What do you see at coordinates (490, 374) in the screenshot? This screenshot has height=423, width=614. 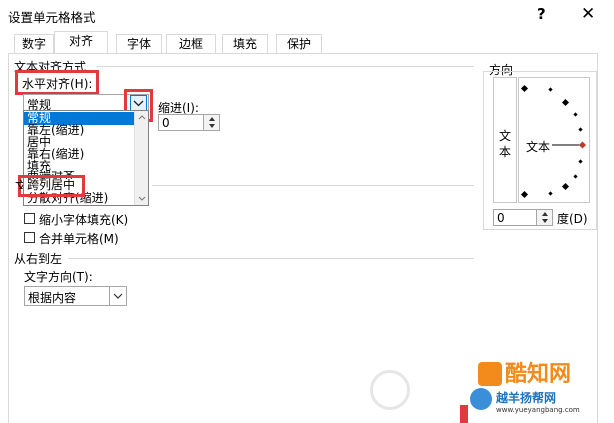 I see `brand-logo-icon` at bounding box center [490, 374].